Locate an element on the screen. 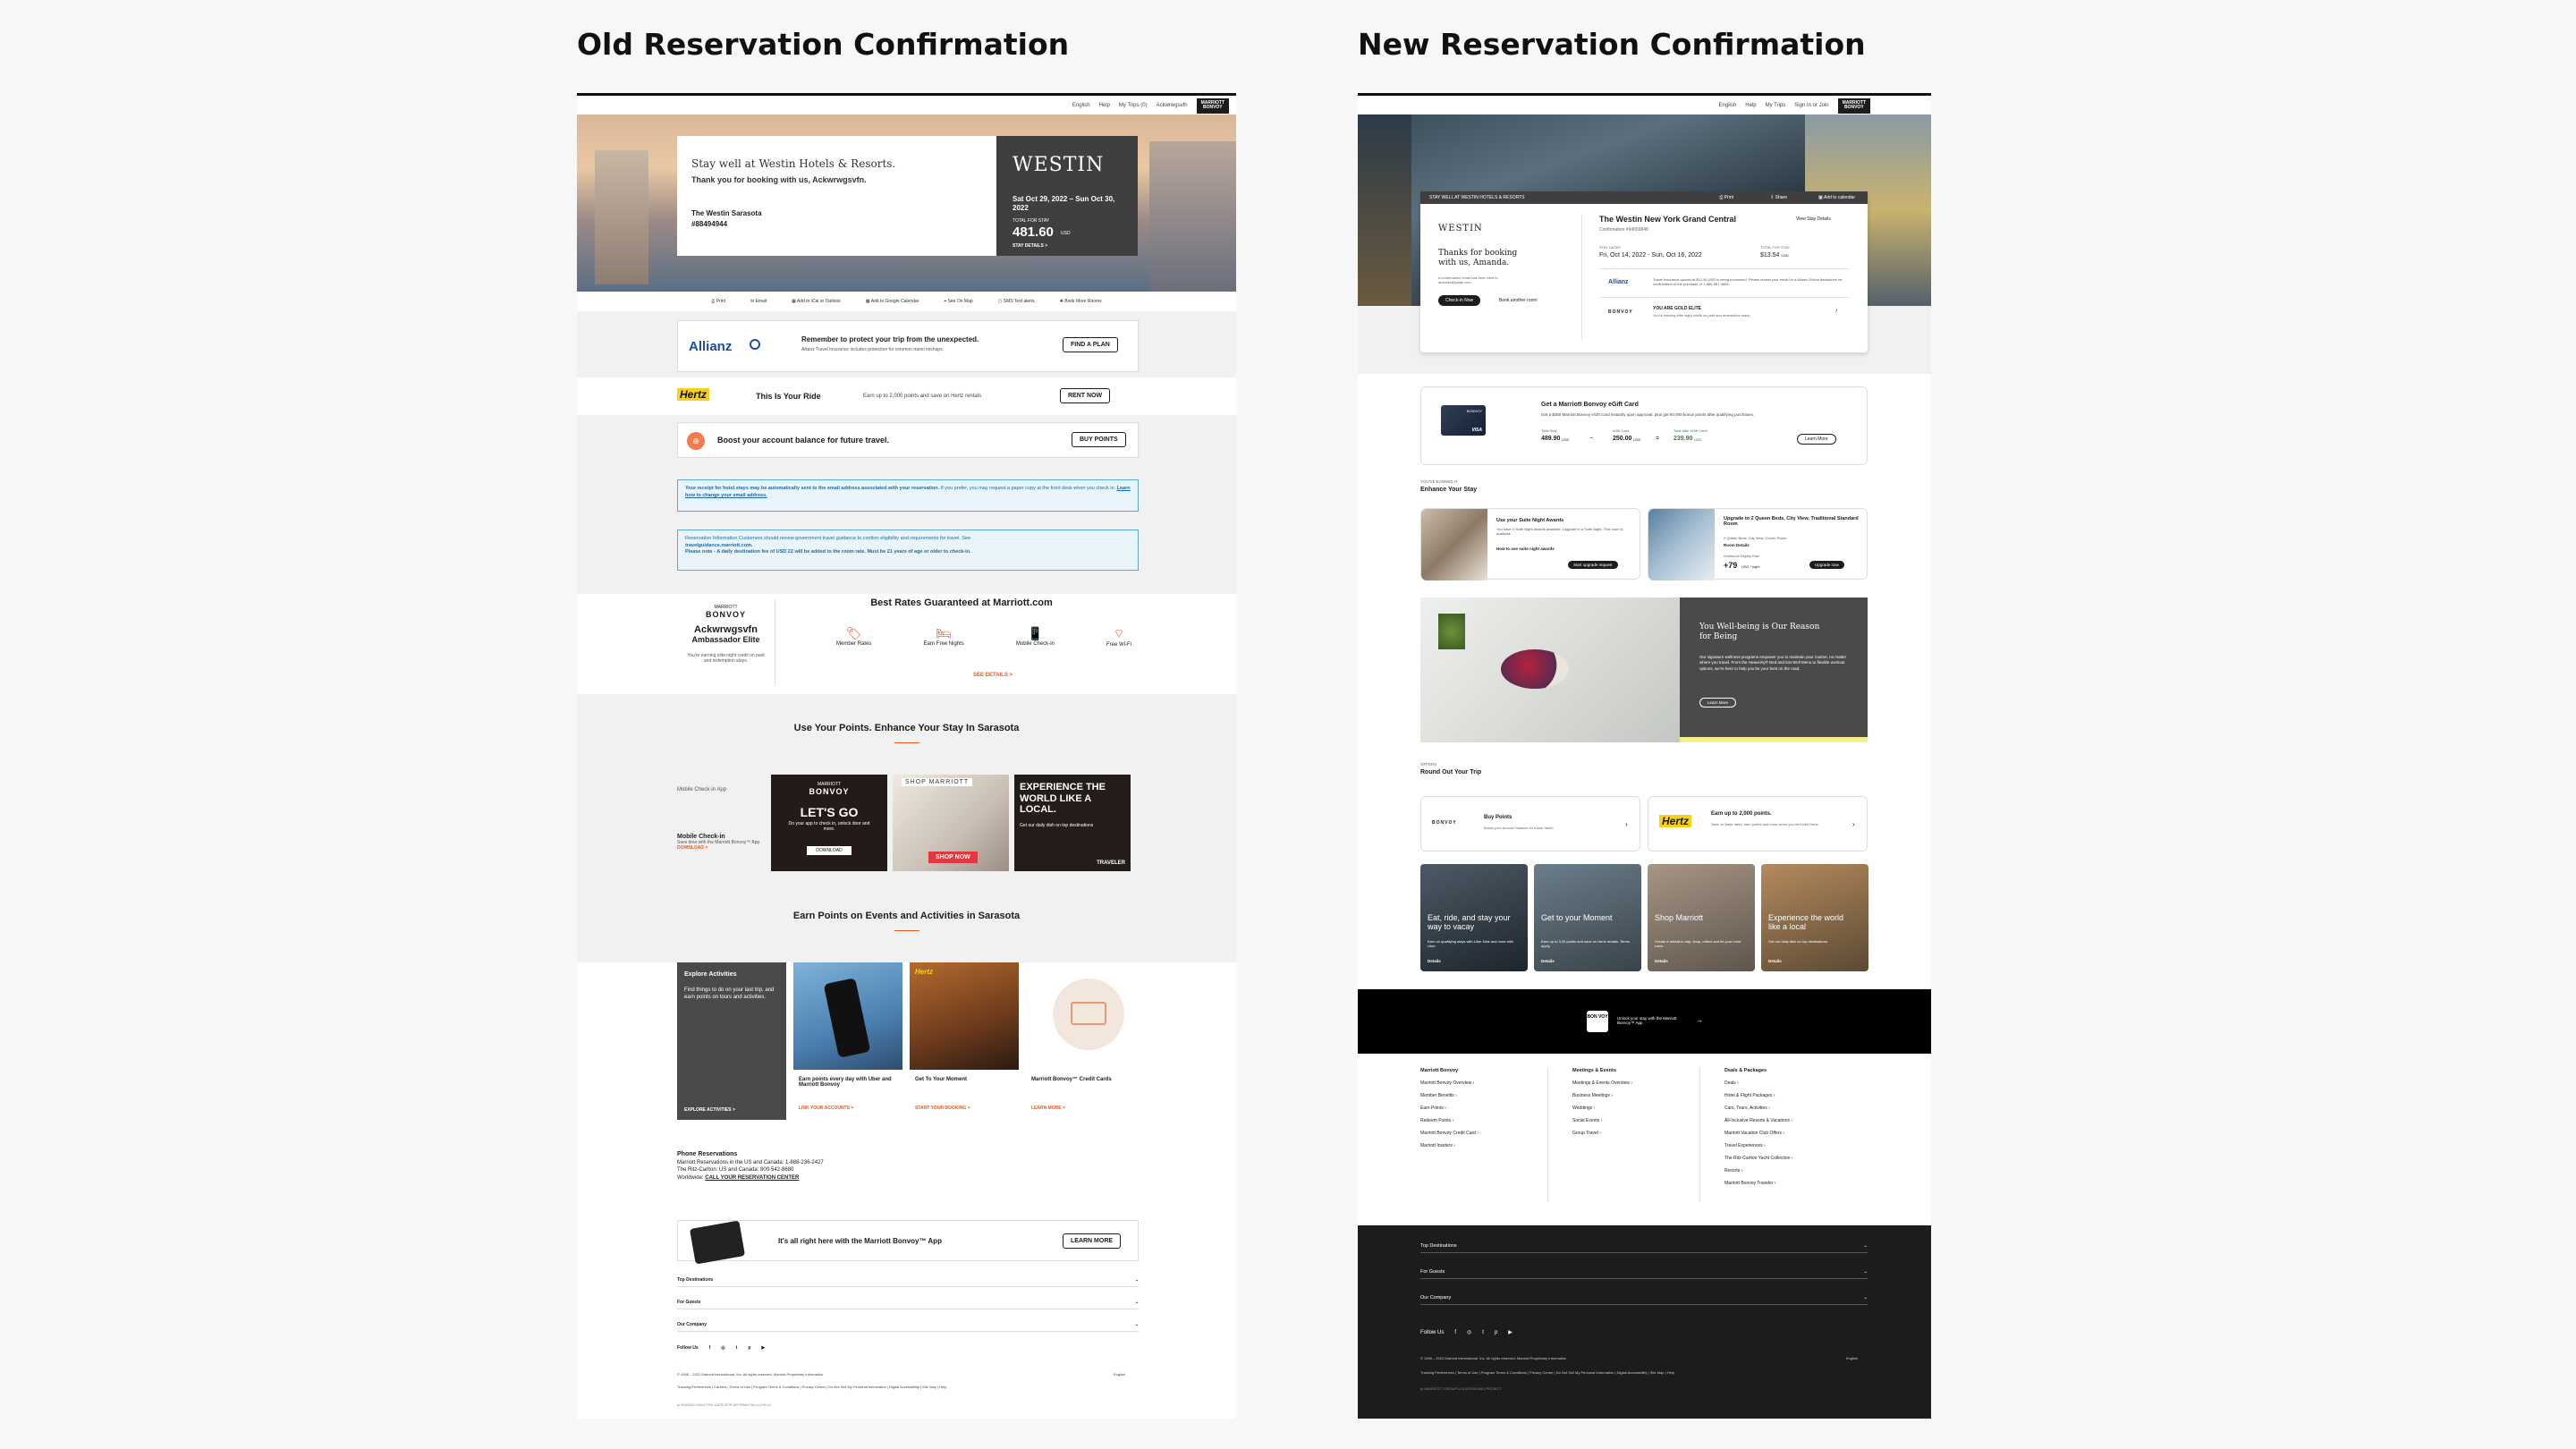 Image resolution: width=2576 pixels, height=1449 pixels. footer-link: Member Benefits › is located at coordinates (1491, 1095).